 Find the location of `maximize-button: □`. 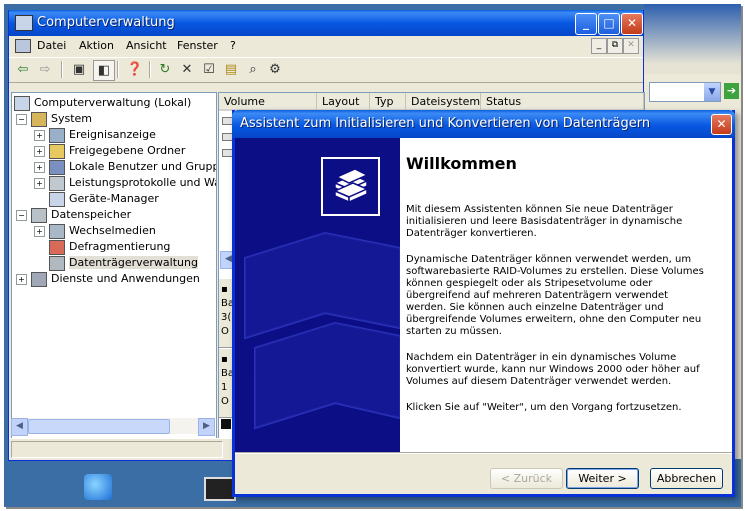

maximize-button: □ is located at coordinates (609, 24).